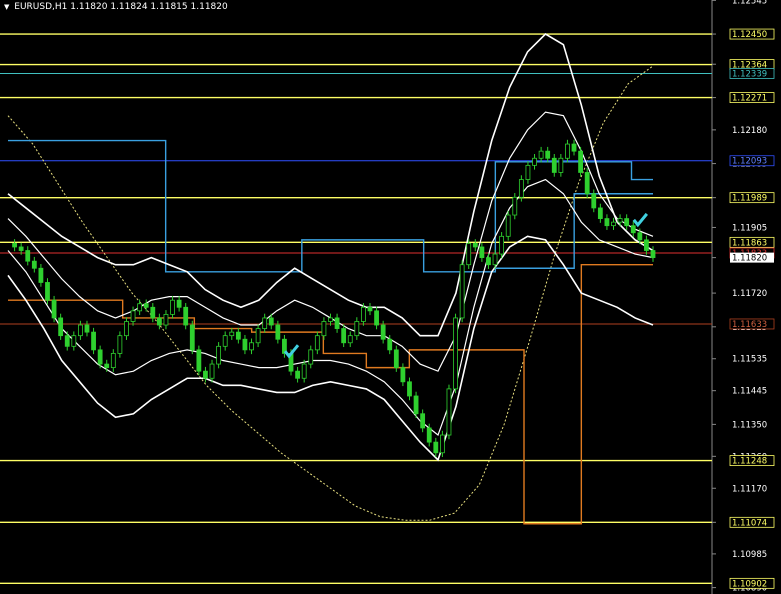 The height and width of the screenshot is (594, 781). I want to click on level-price-label: 1.11989, so click(749, 199).